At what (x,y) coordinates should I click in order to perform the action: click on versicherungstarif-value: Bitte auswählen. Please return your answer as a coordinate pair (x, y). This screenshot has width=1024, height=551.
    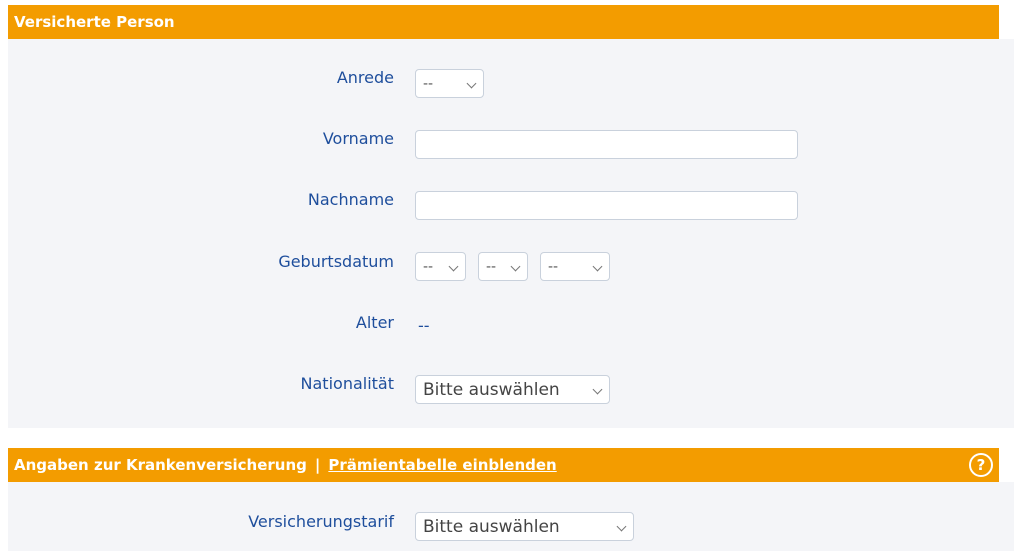
    Looking at the image, I should click on (491, 527).